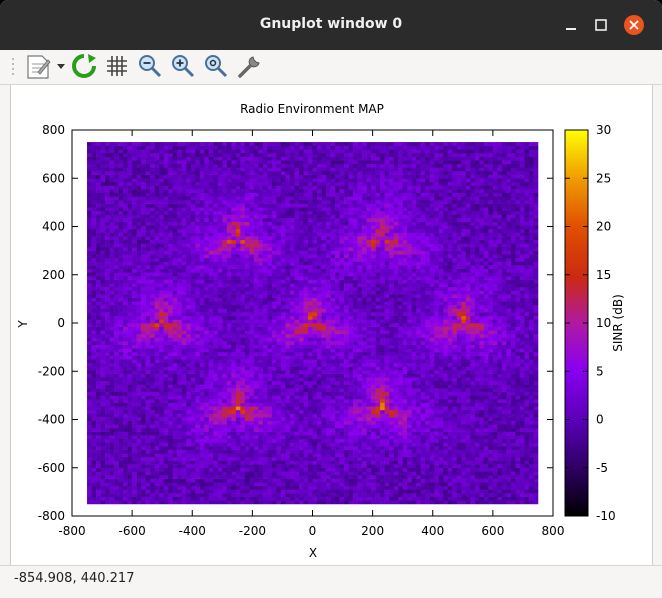  I want to click on zoom-out-icon, so click(150, 66).